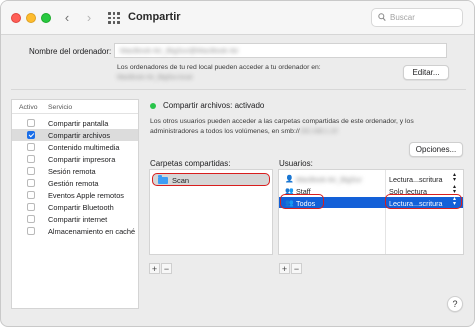 Image resolution: width=475 pixels, height=327 pixels. Describe the element at coordinates (154, 268) in the screenshot. I see `add-folder-button: +` at that location.